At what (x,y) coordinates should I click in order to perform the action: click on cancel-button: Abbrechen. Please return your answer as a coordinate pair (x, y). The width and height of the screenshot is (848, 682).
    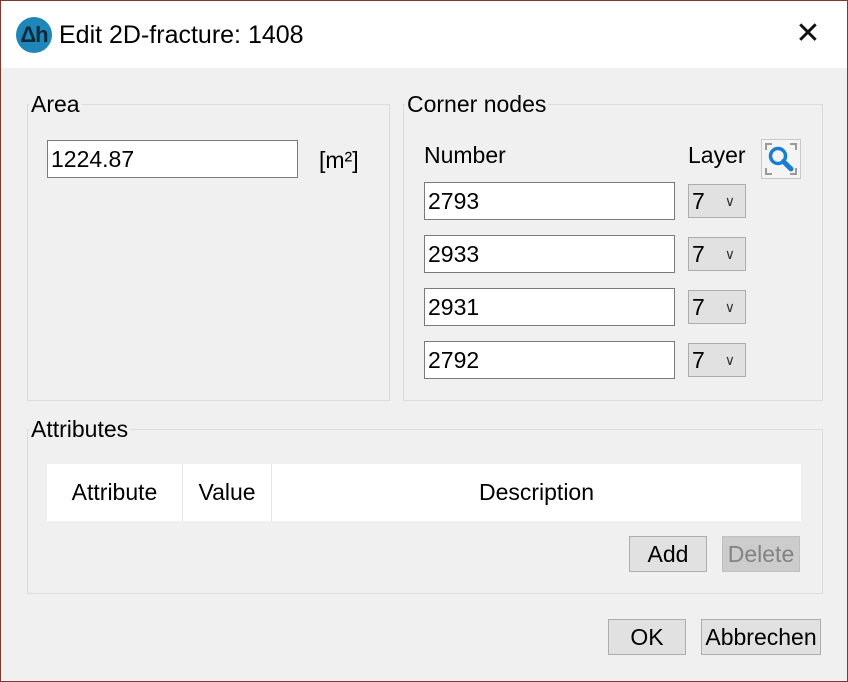
    Looking at the image, I should click on (761, 637).